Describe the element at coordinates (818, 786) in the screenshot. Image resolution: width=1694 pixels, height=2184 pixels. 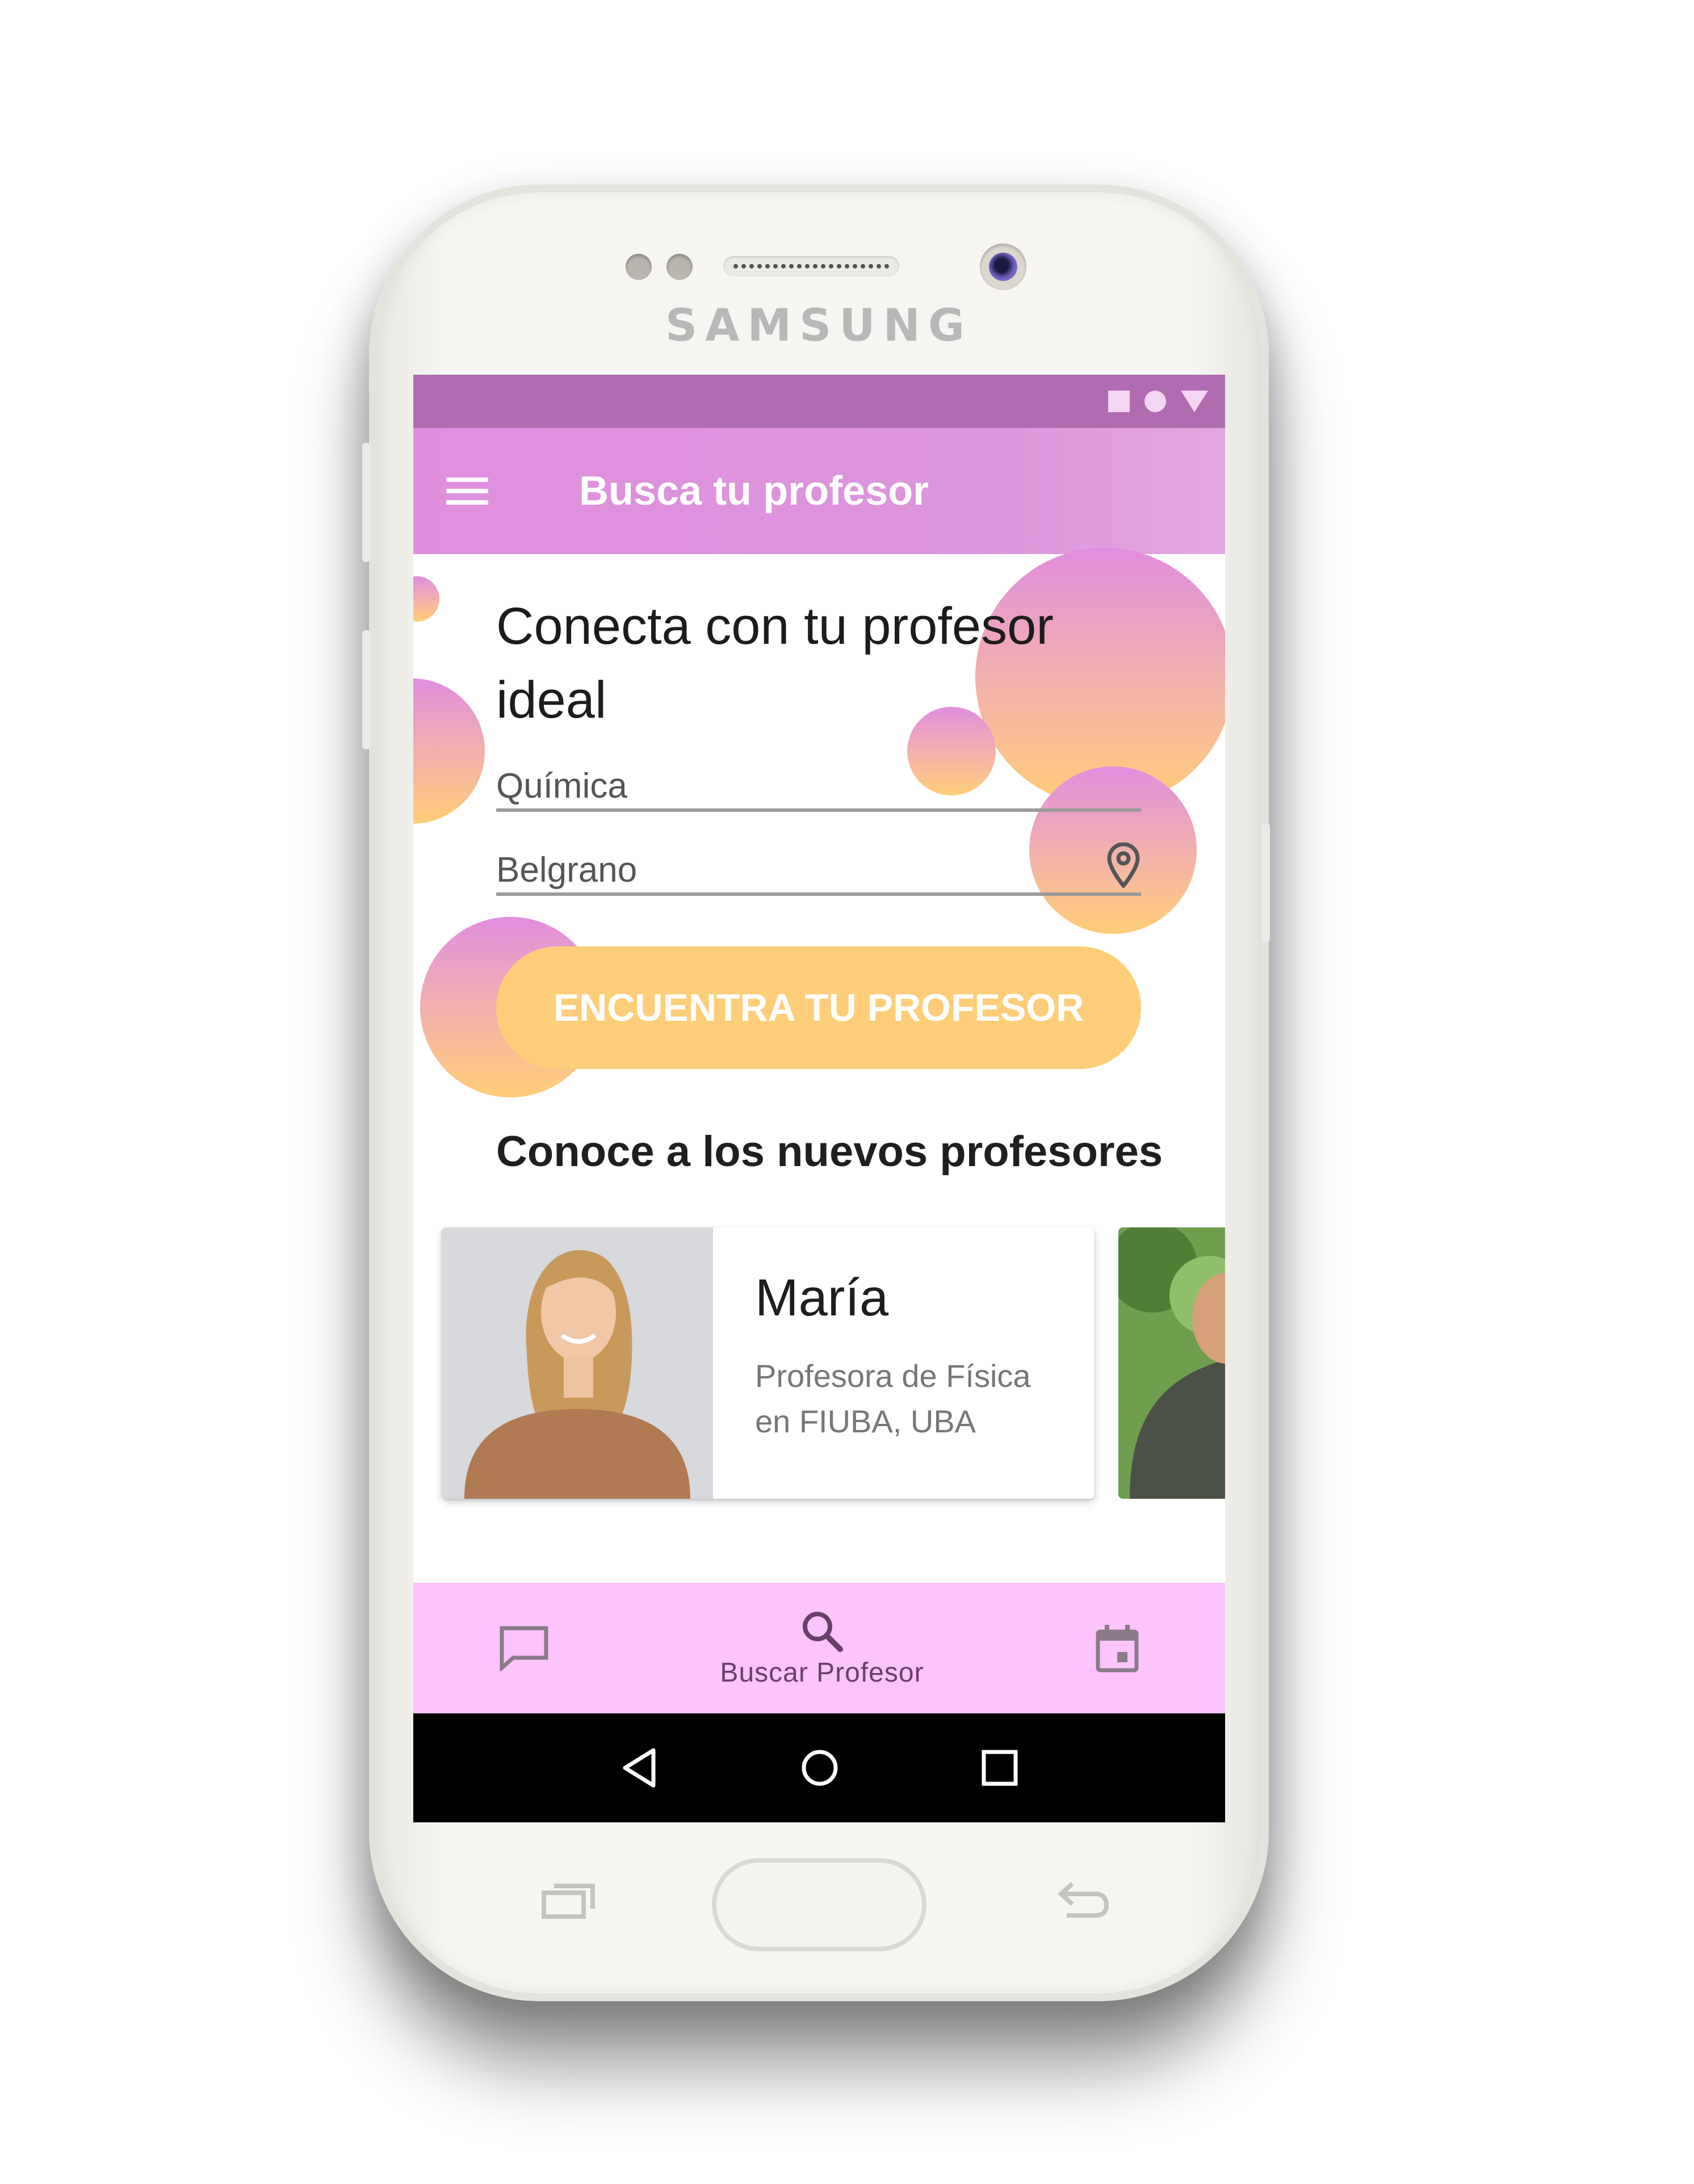
I see `subject-input` at that location.